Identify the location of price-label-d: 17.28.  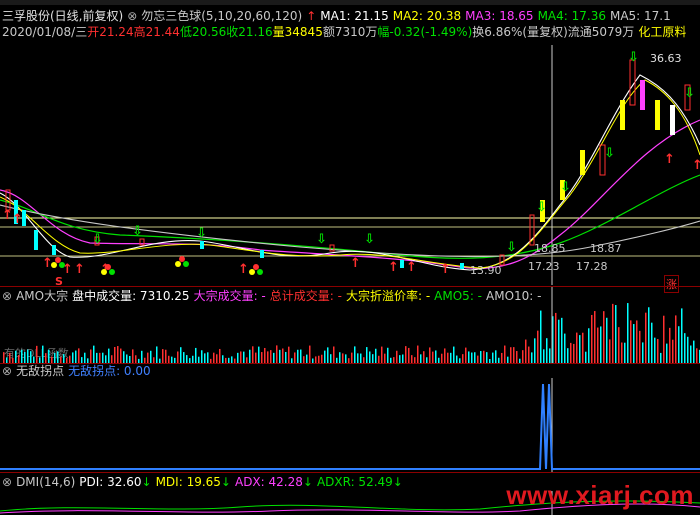
(592, 266).